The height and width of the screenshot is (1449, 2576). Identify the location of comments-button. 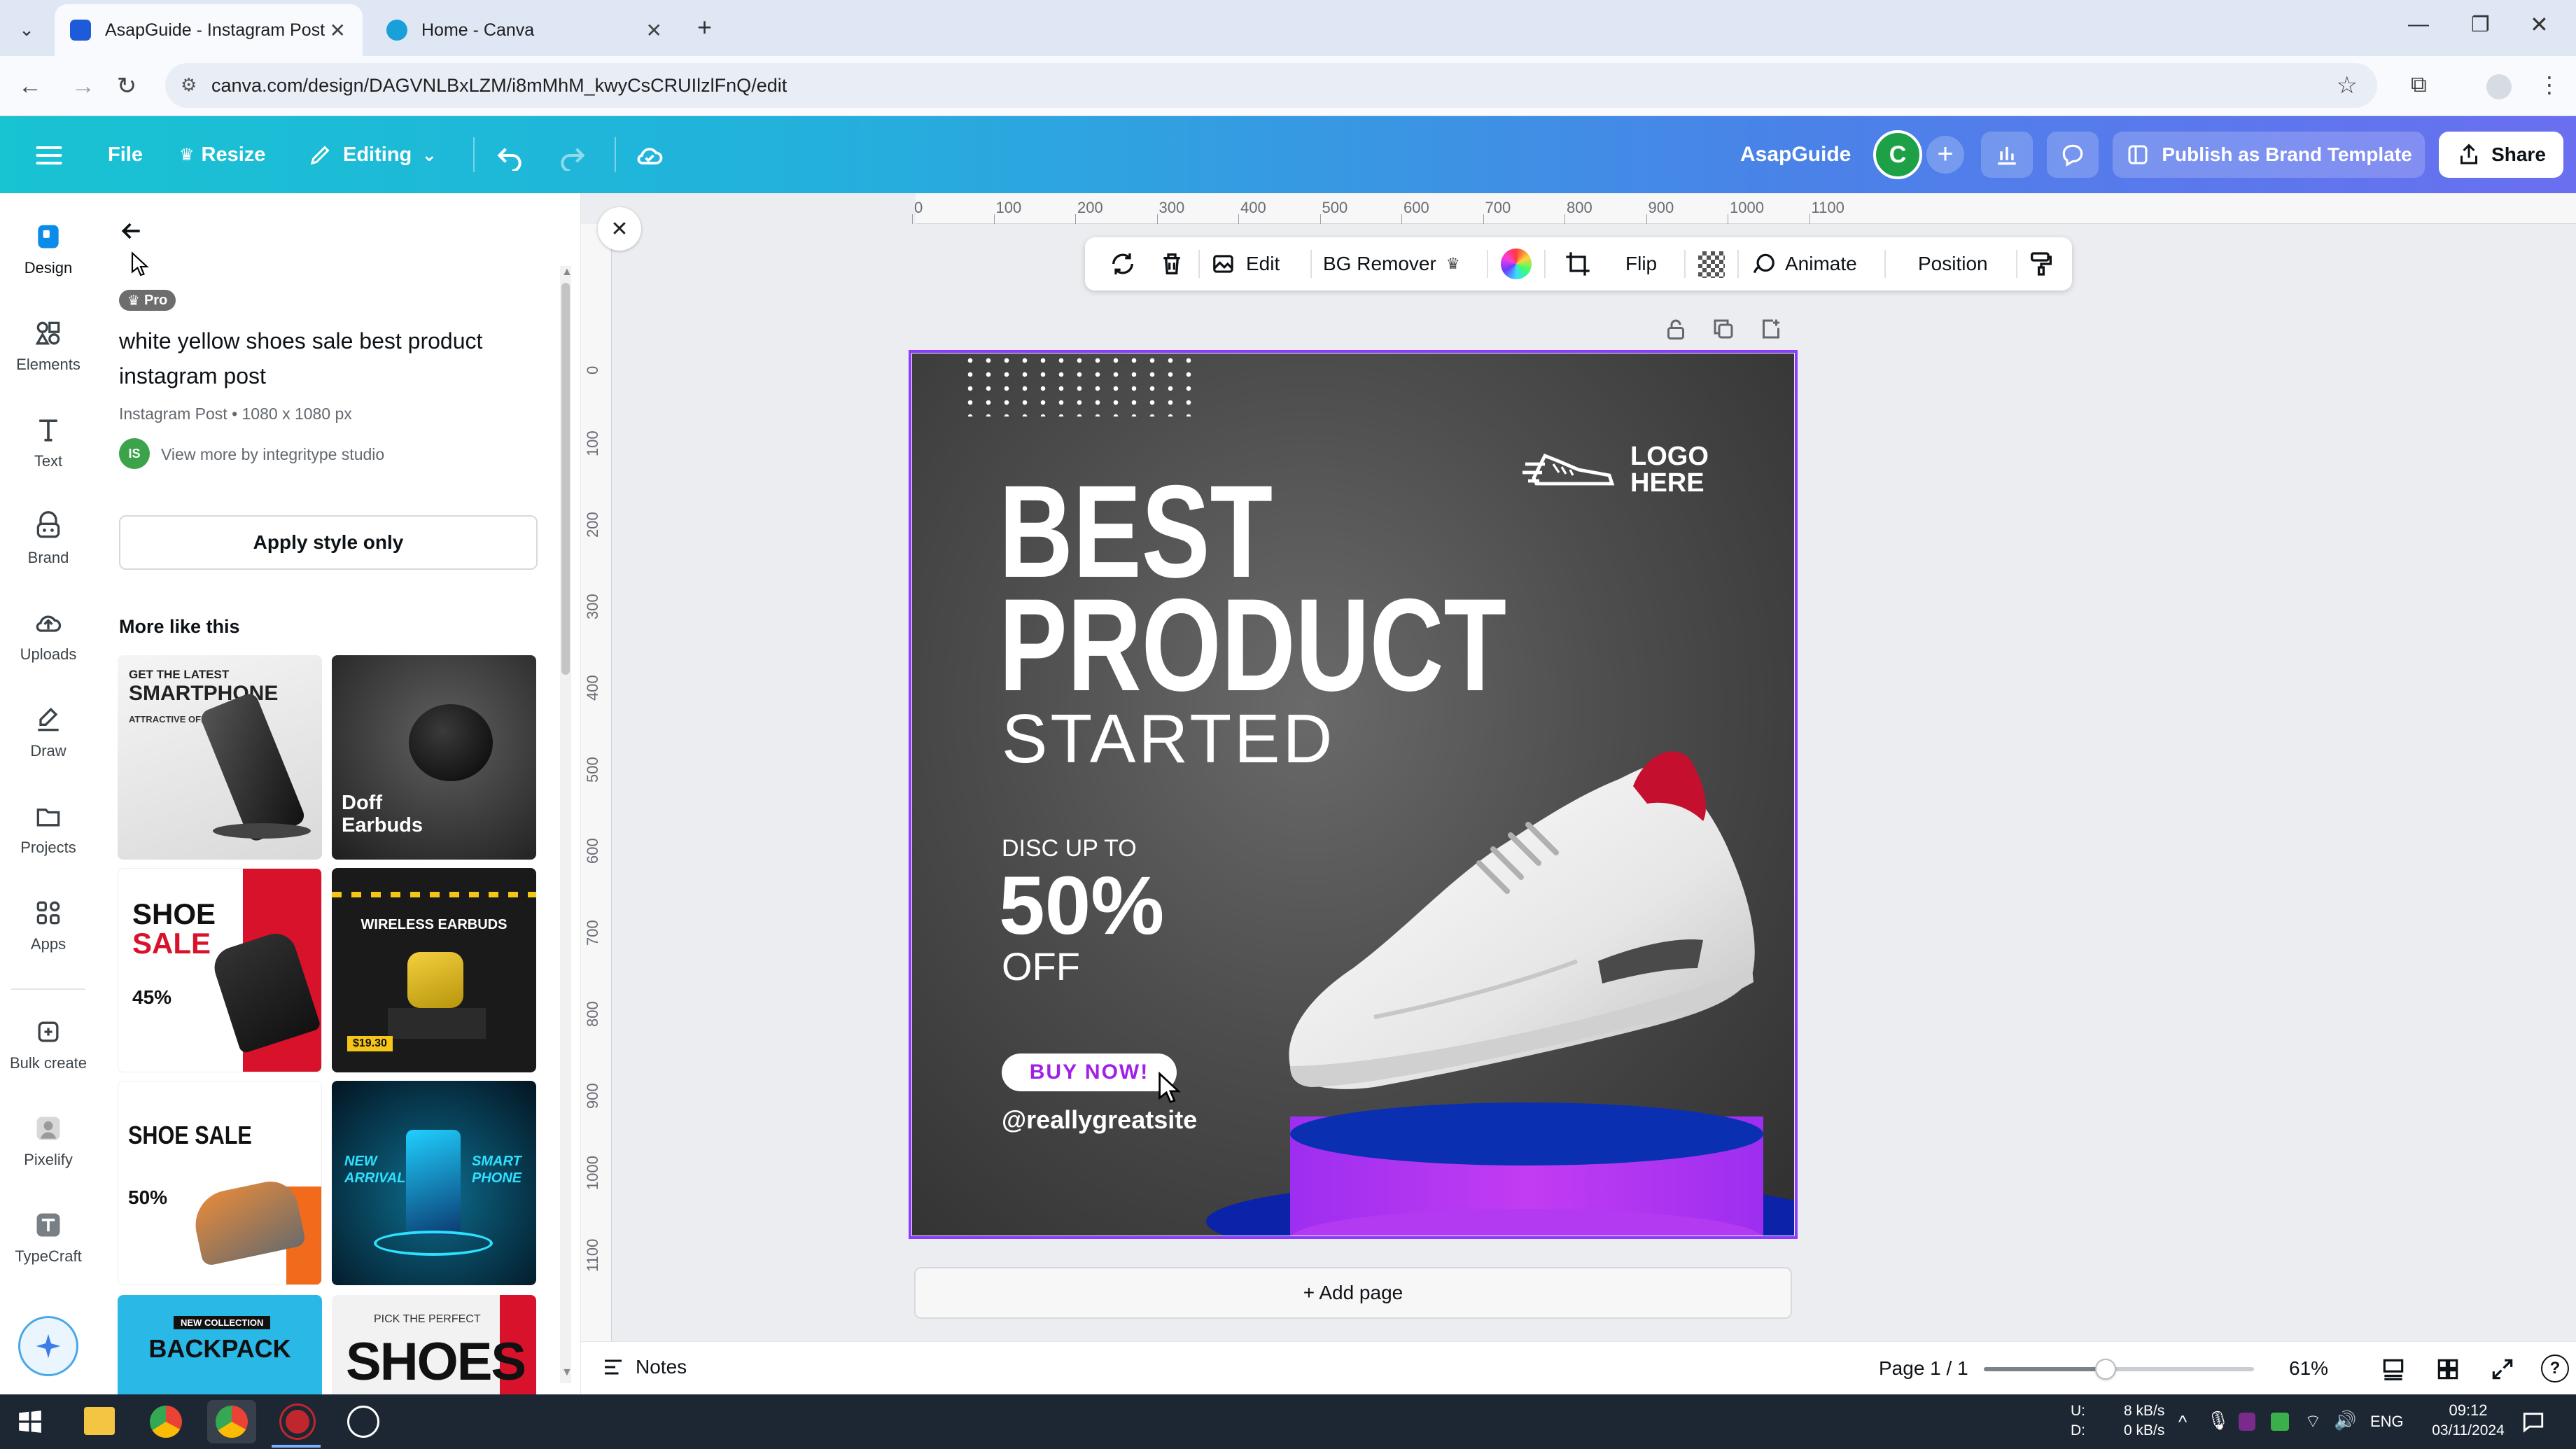
(2073, 155).